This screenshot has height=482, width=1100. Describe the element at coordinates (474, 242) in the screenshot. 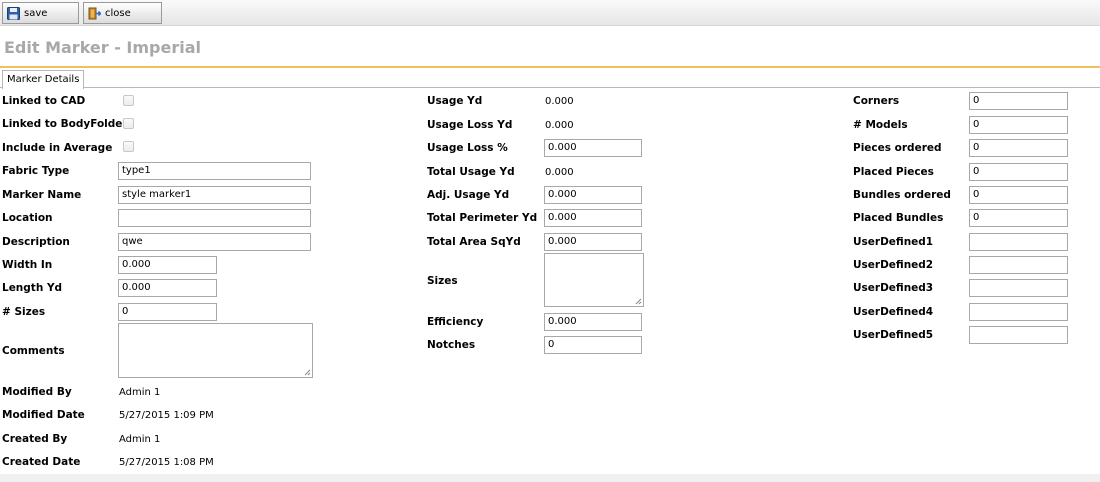

I see `total-area-sqyd-label: Total Area SqYd` at that location.